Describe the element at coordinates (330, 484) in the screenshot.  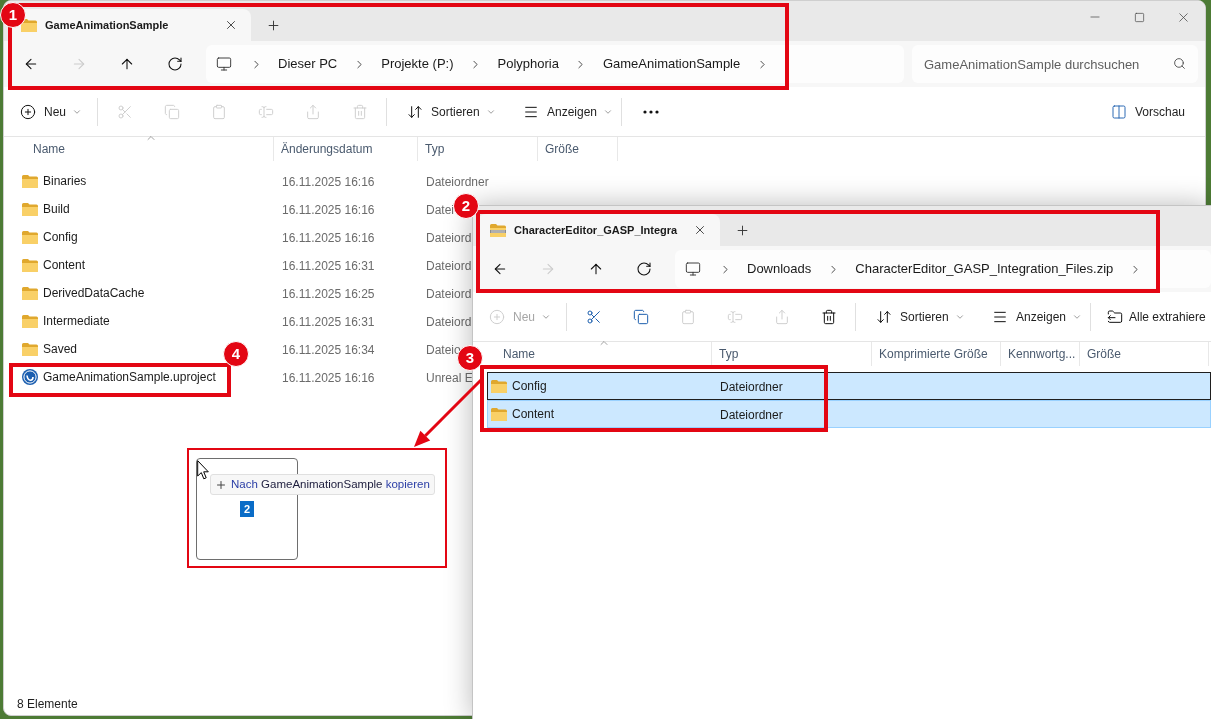
I see `copy-hint: Nach GameAnimationSample kopieren` at that location.